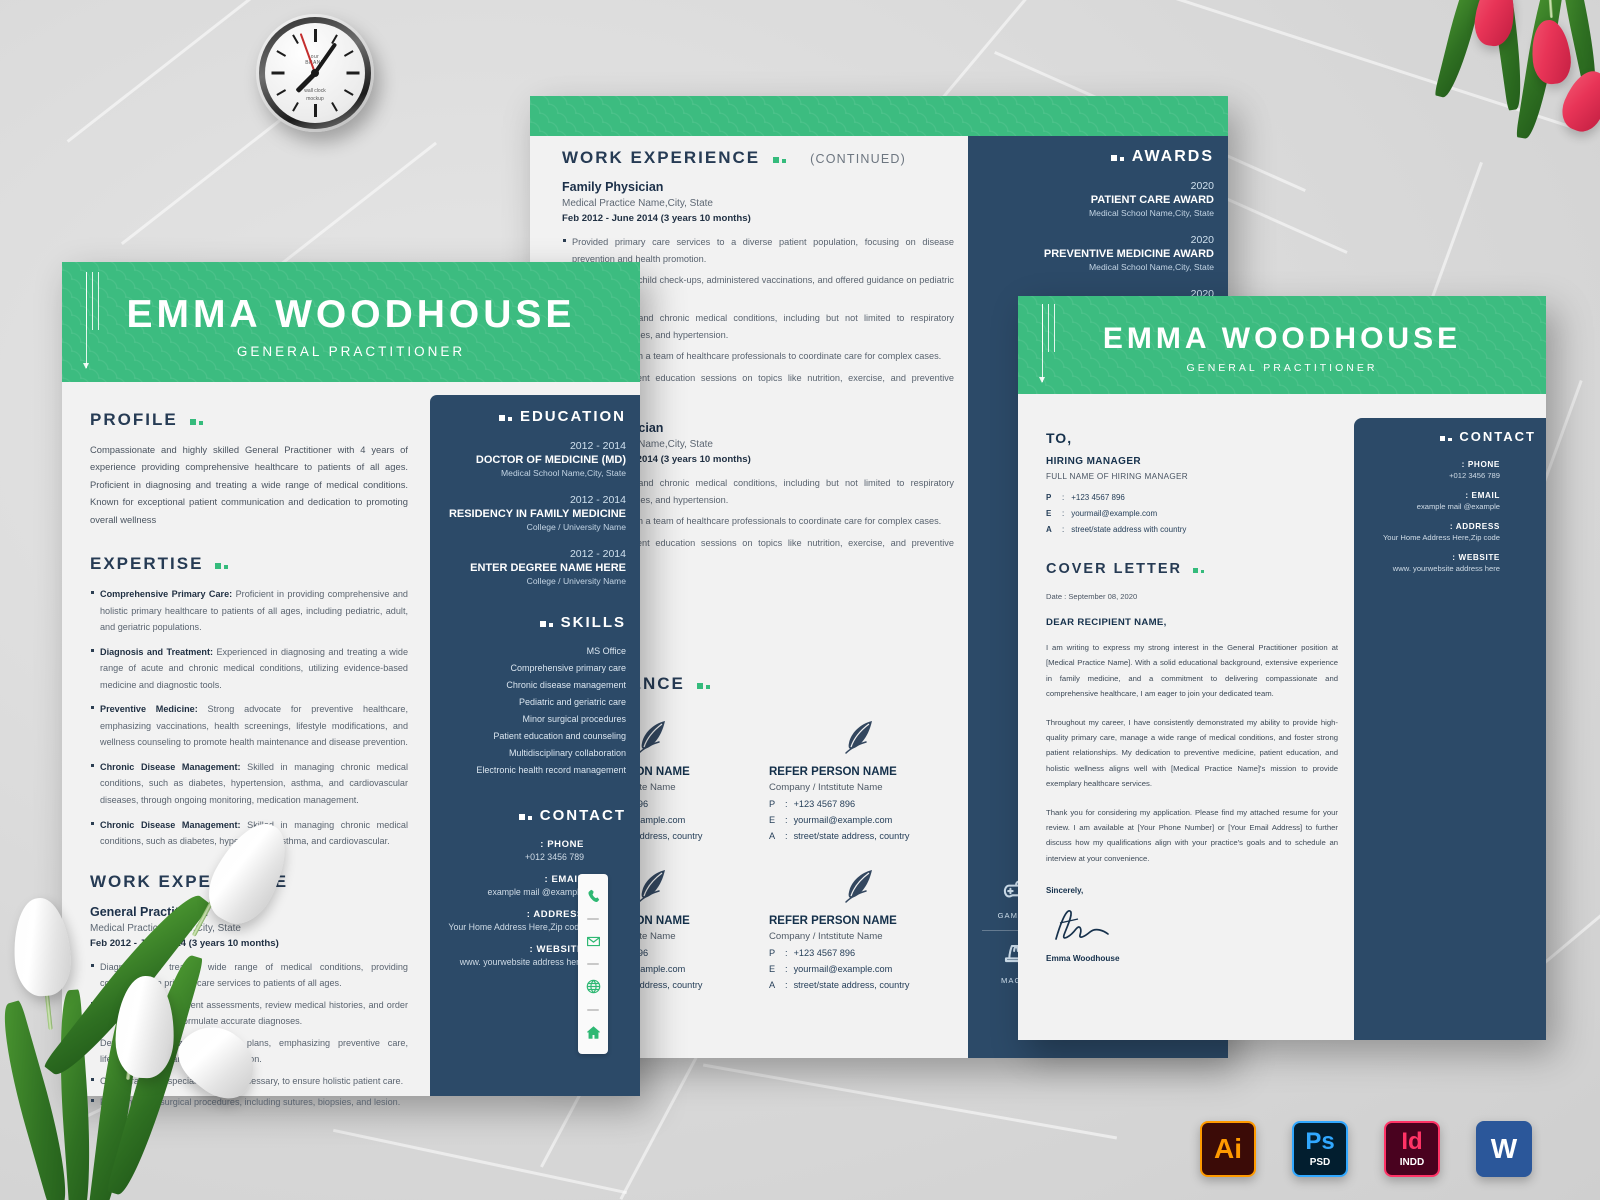 The height and width of the screenshot is (1200, 1600). What do you see at coordinates (315, 95) in the screenshot?
I see `clock-subtext: wall clock mockup` at bounding box center [315, 95].